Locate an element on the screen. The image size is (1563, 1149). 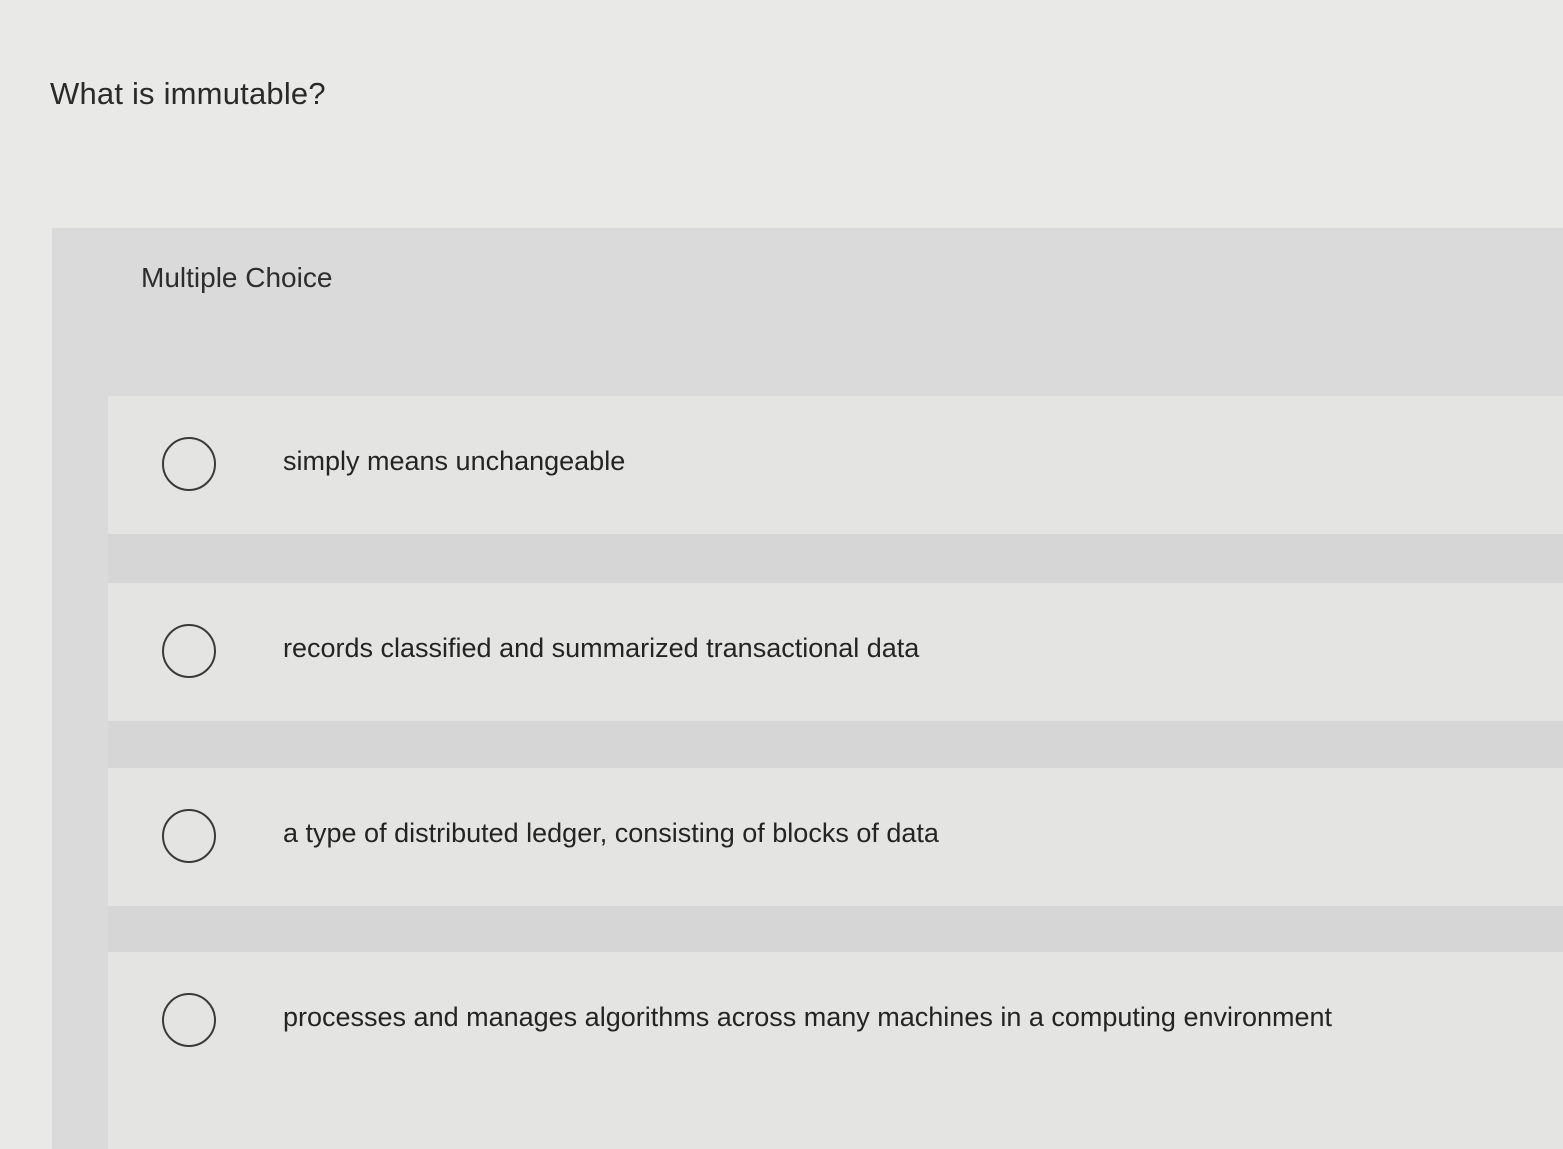
answer-option-1: simply means unchangeable is located at coordinates (835, 465).